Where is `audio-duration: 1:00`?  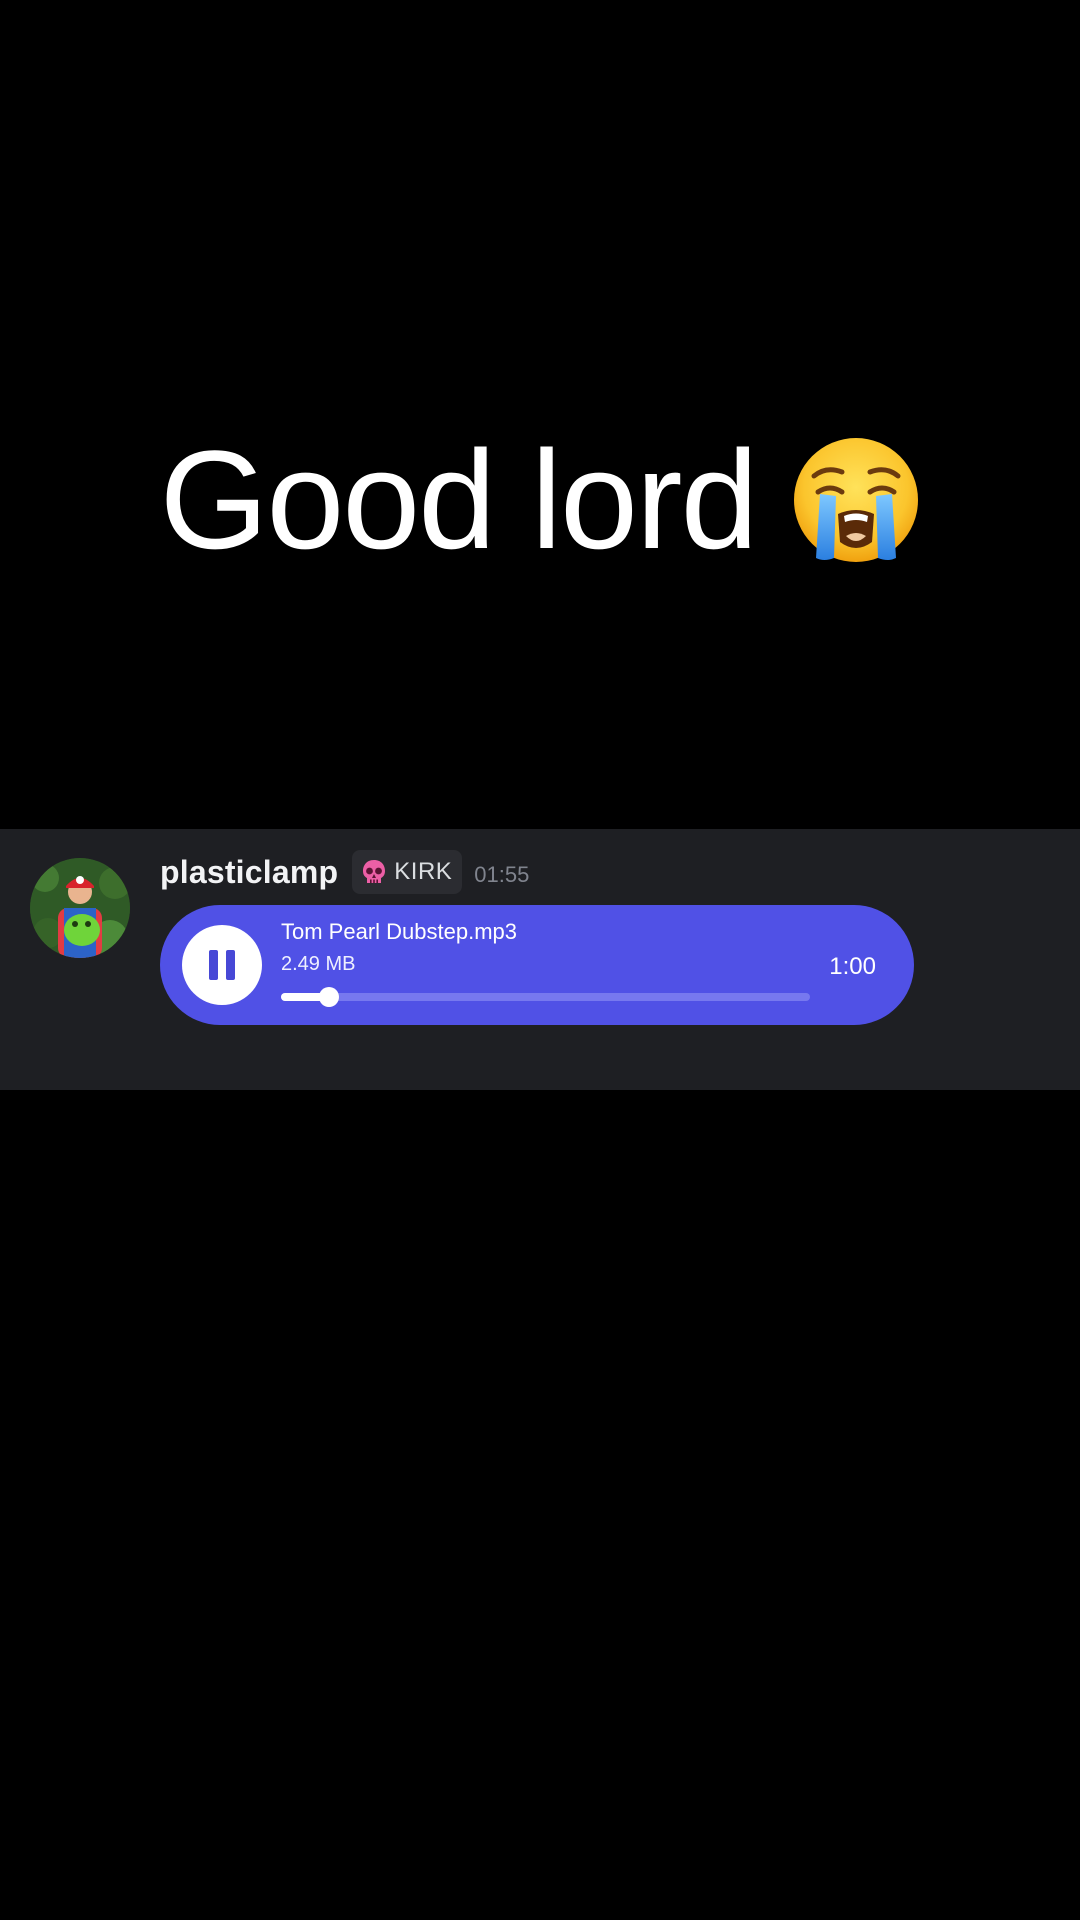
audio-duration: 1:00 is located at coordinates (852, 966).